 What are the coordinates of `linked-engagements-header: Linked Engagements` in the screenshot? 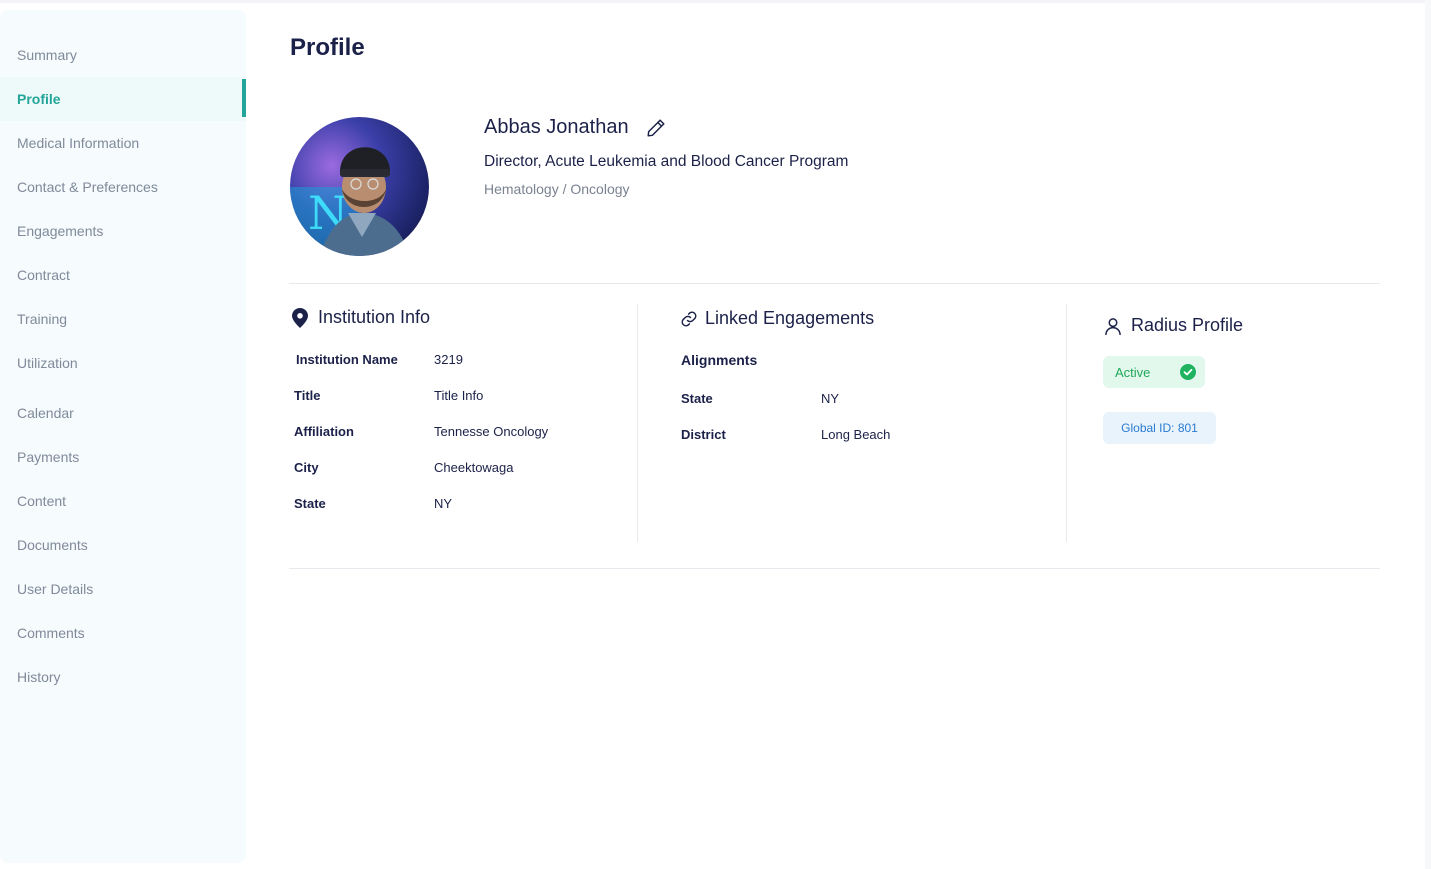 It's located at (776, 318).